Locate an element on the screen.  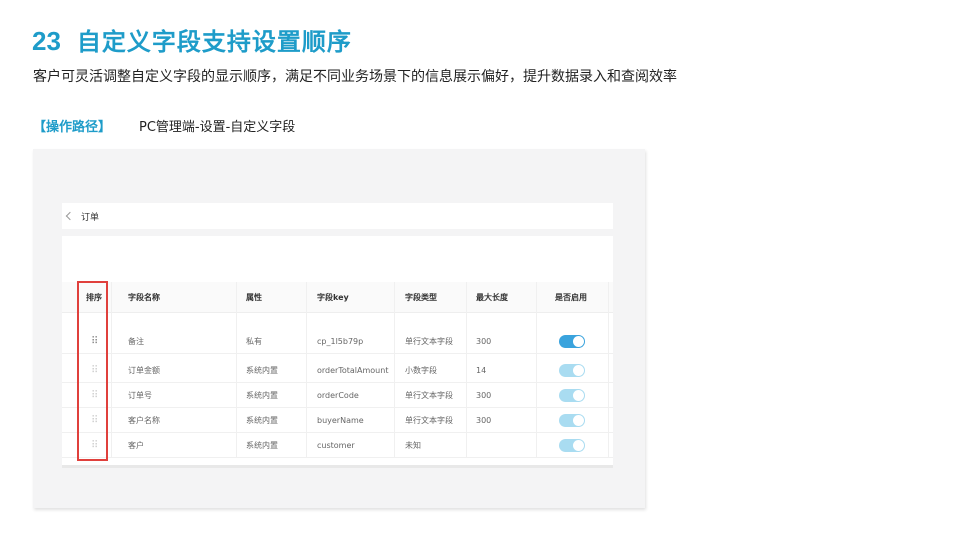
field-type: 未知 is located at coordinates (413, 445).